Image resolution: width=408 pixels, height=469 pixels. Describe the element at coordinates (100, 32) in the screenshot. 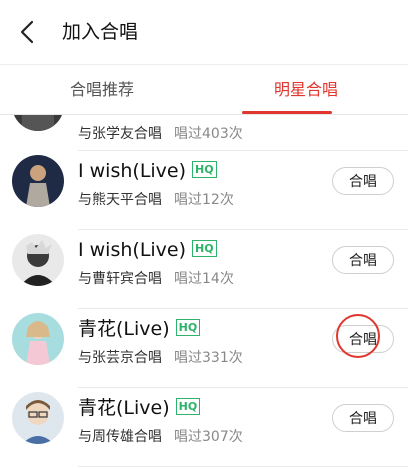

I see `page-title: 加入合唱` at that location.